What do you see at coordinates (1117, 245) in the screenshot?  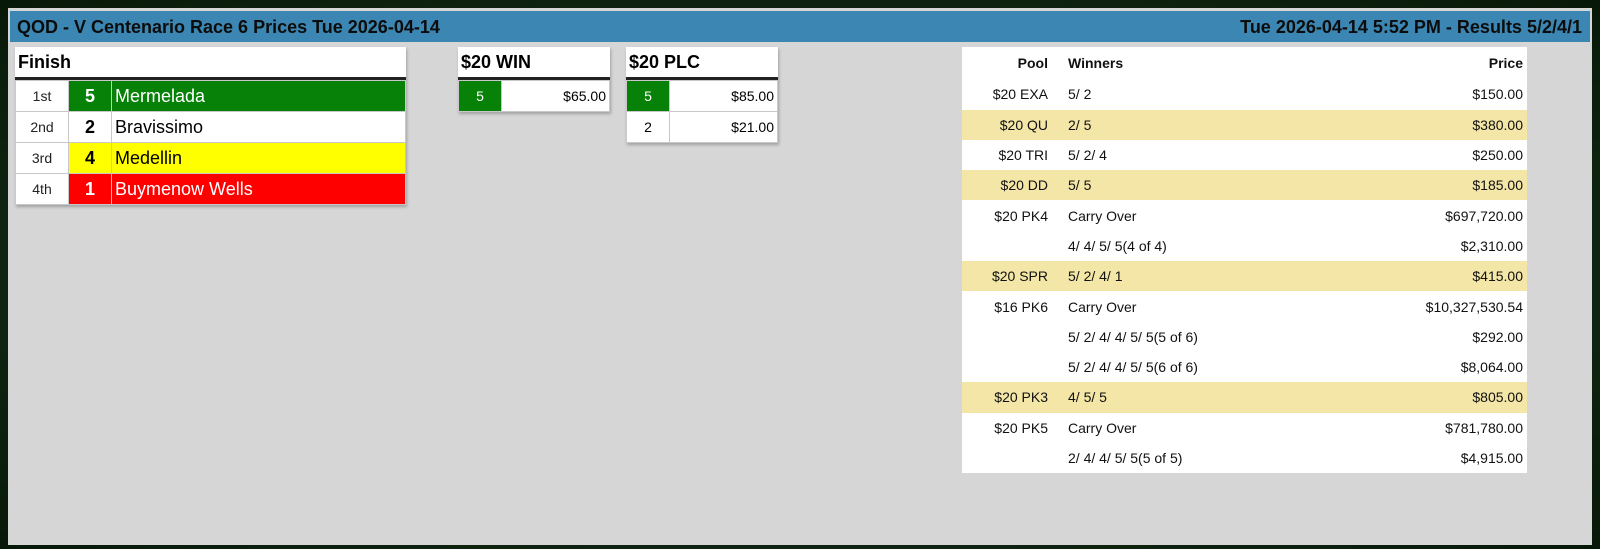 I see `pool-winners: 4/ 4/ 5/ 5(4 of 4)` at bounding box center [1117, 245].